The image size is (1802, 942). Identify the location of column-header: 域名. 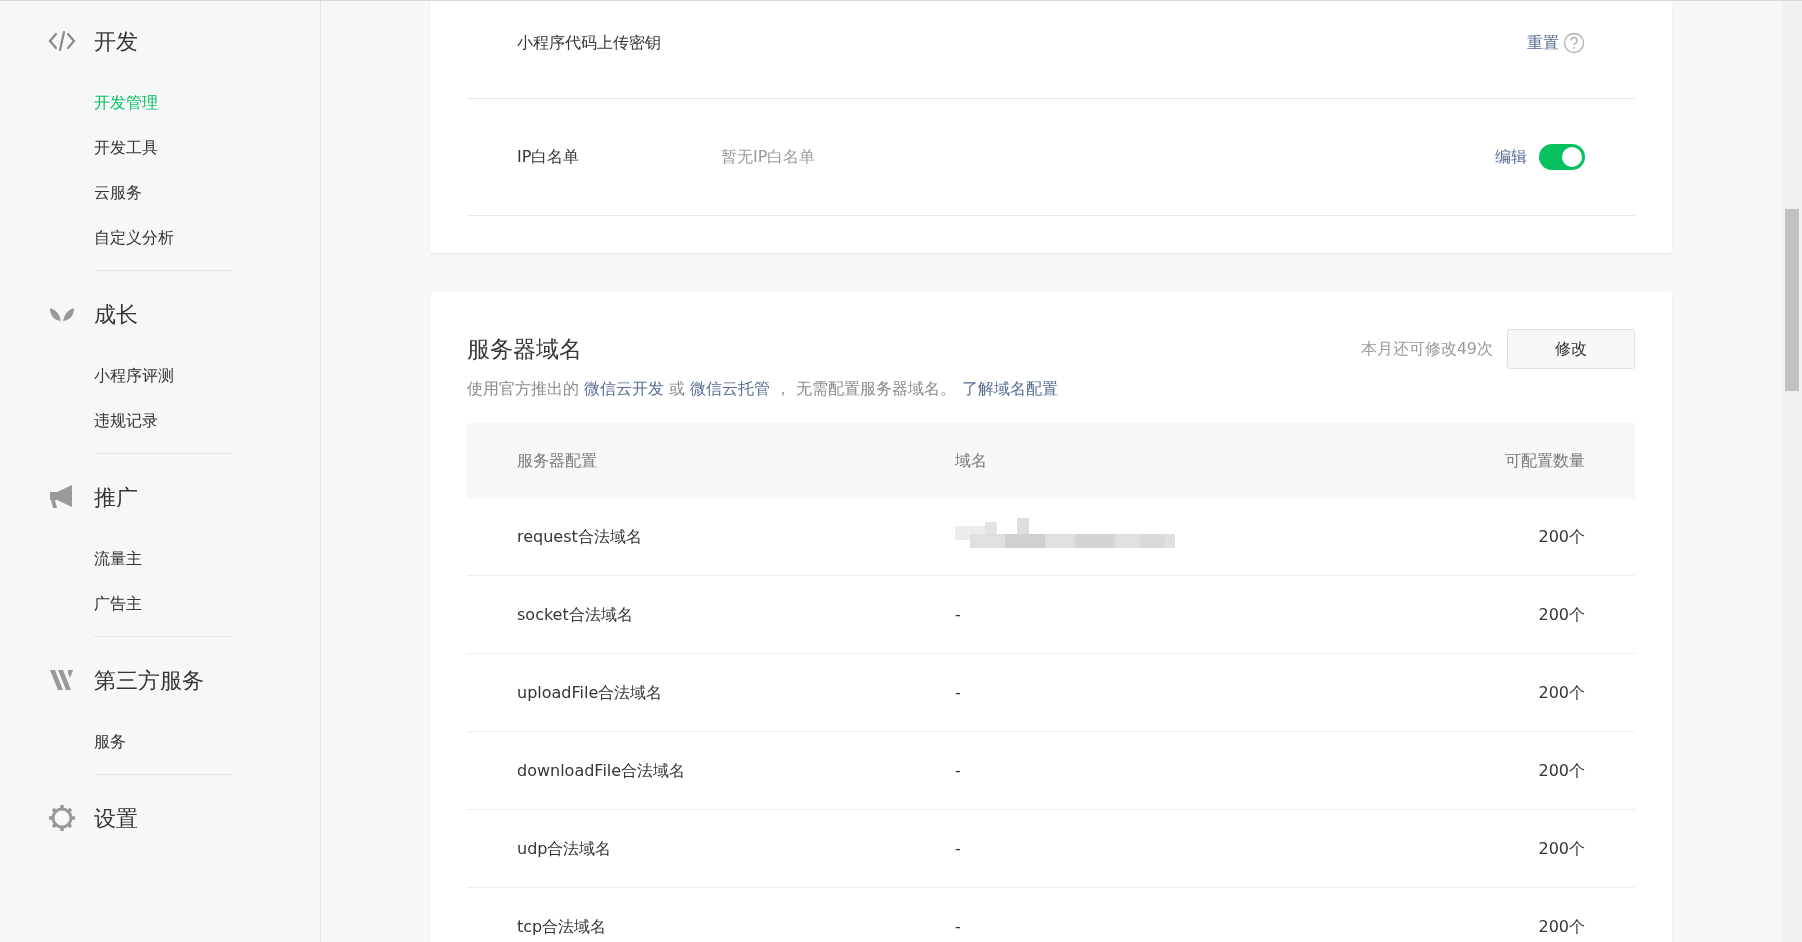
(971, 460).